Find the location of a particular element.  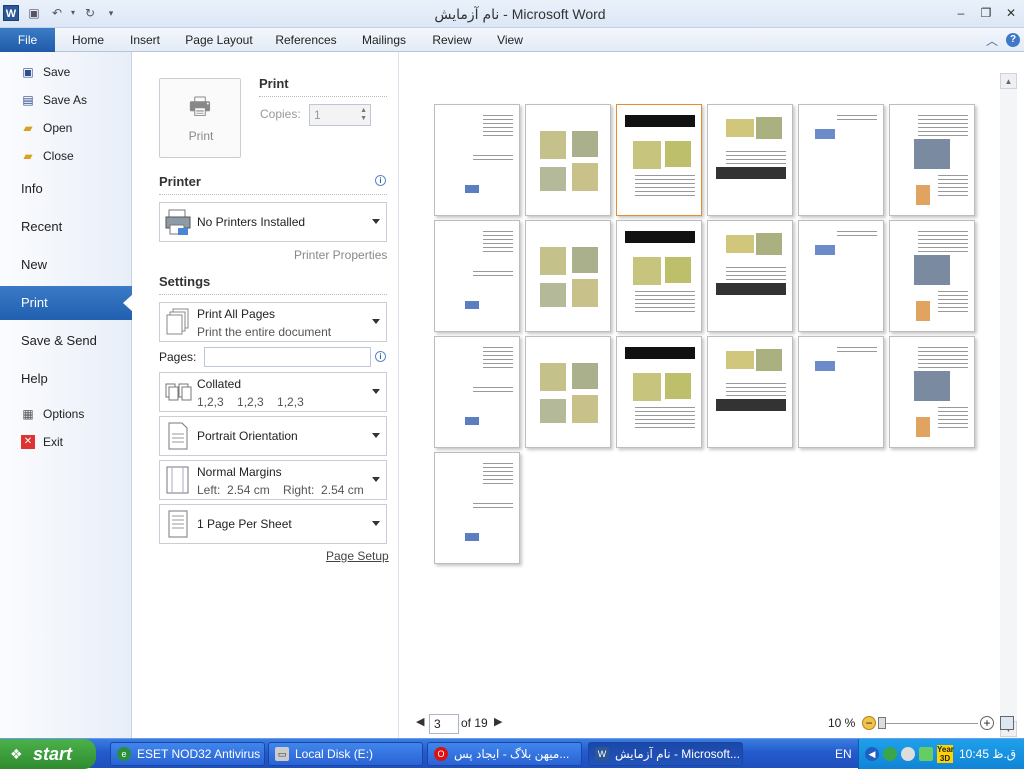

divider is located at coordinates (273, 194).